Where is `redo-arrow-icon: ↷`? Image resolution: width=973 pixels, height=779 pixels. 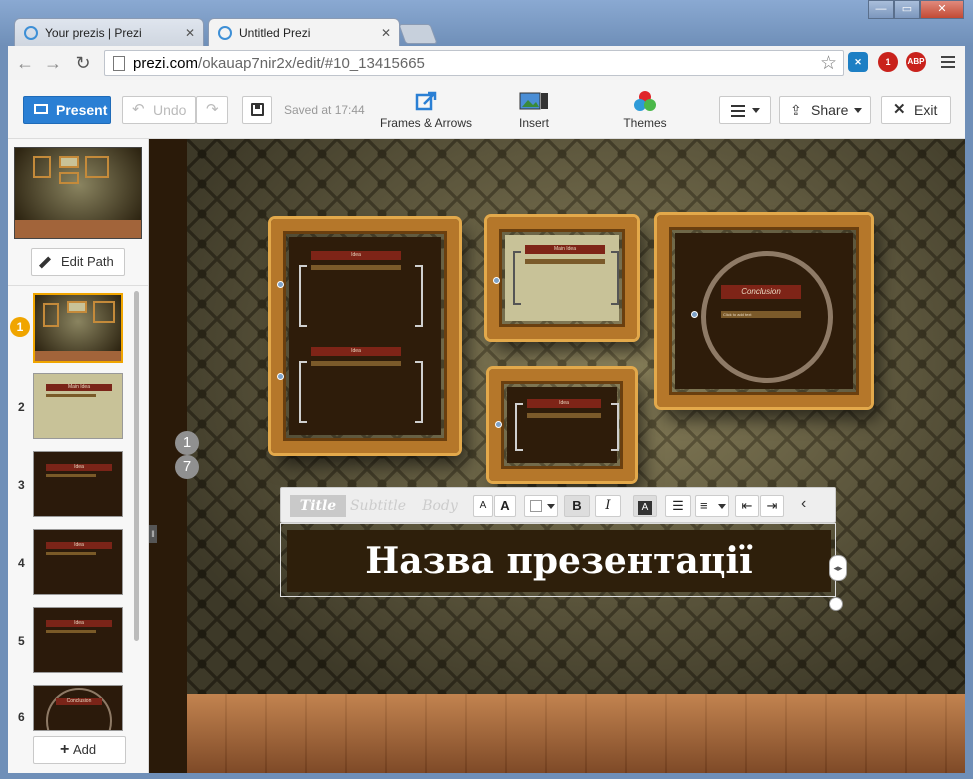
redo-arrow-icon: ↷ is located at coordinates (212, 109).